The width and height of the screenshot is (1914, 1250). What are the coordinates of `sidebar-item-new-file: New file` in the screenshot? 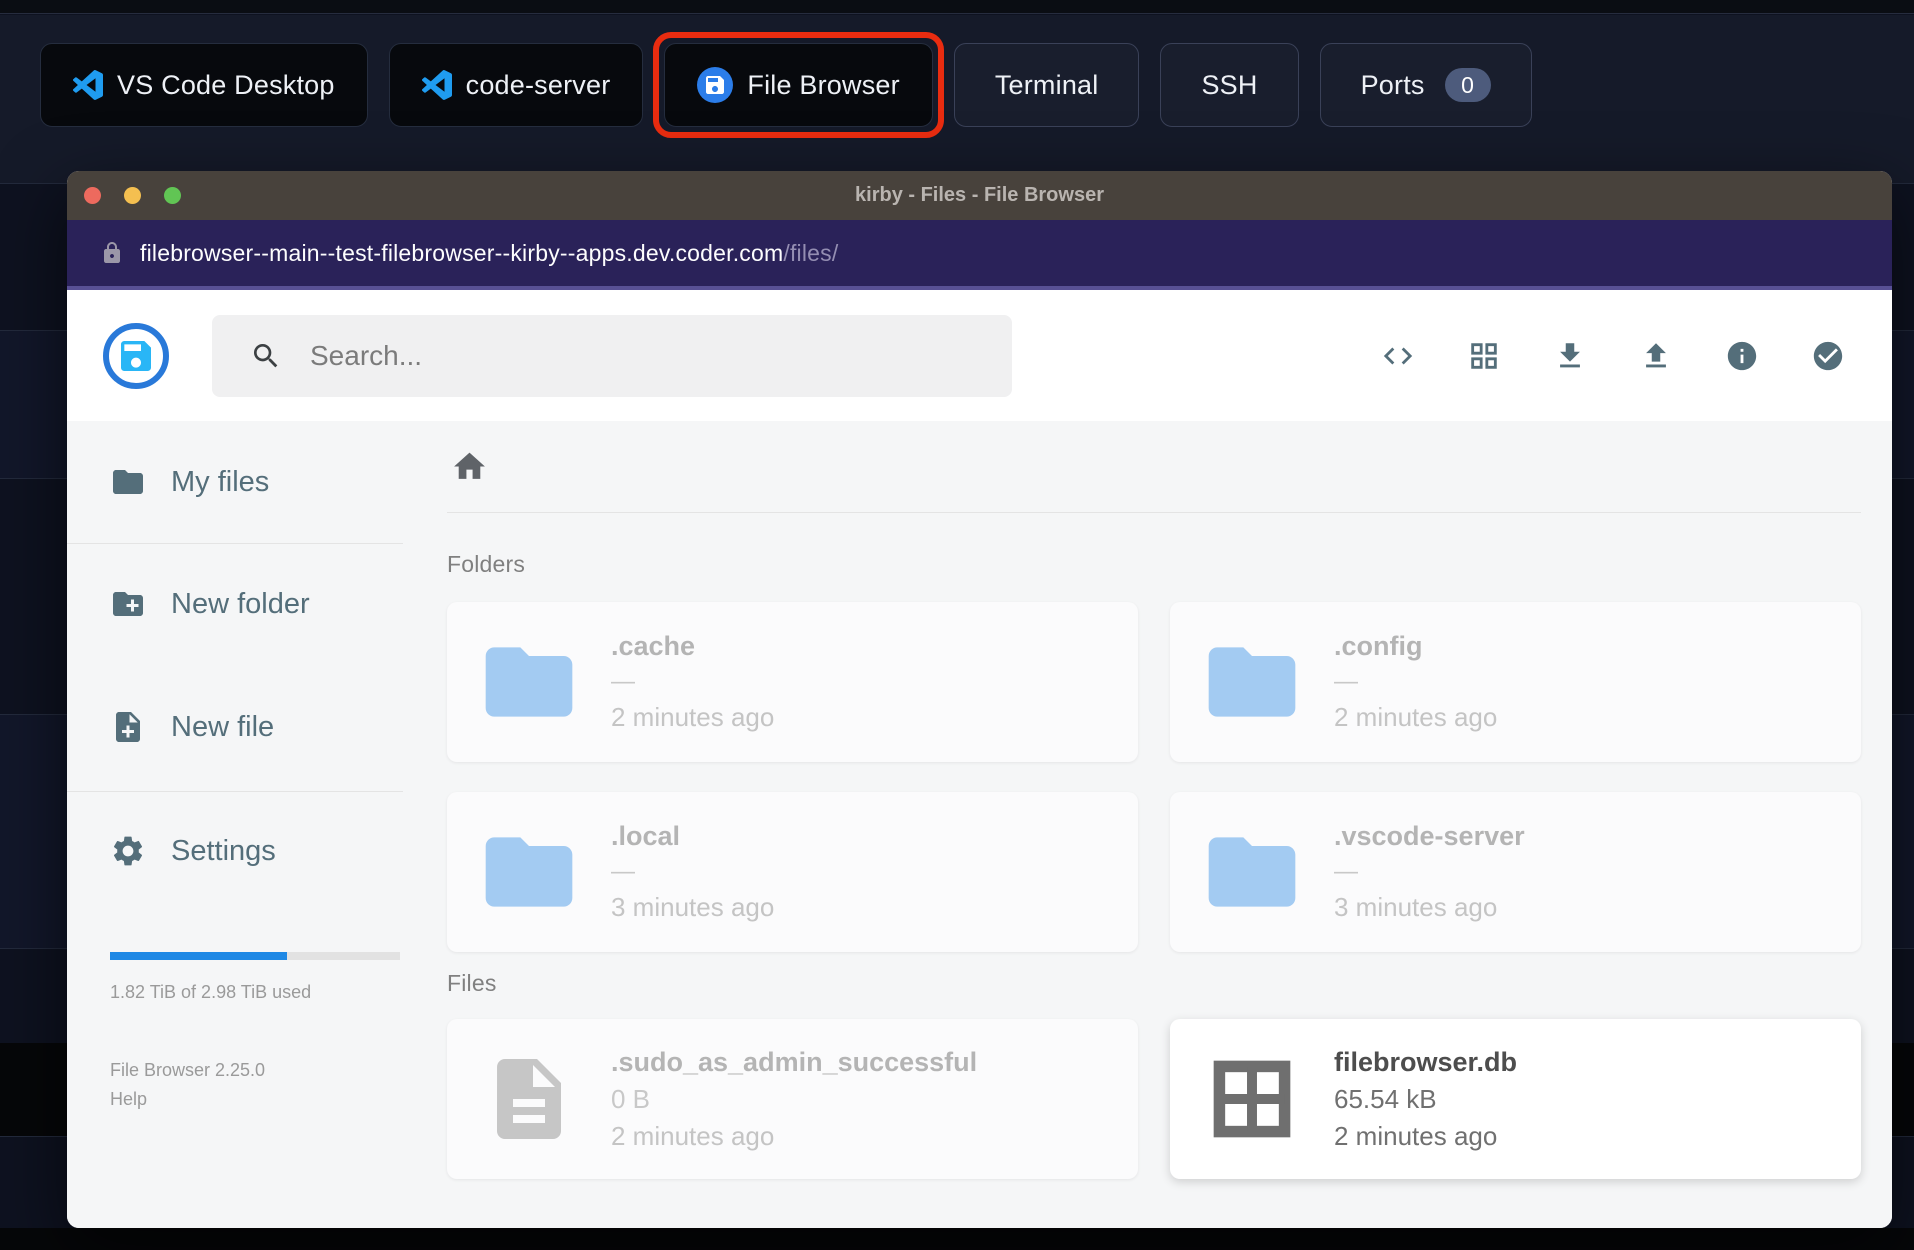 It's located at (235, 727).